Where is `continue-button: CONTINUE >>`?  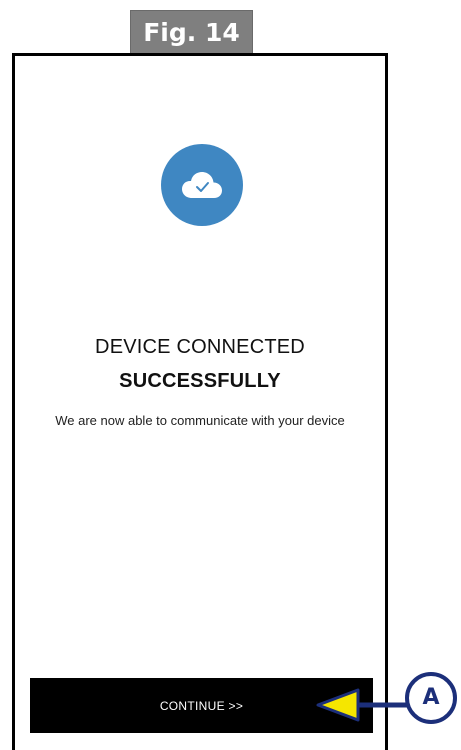
continue-button: CONTINUE >> is located at coordinates (201, 705).